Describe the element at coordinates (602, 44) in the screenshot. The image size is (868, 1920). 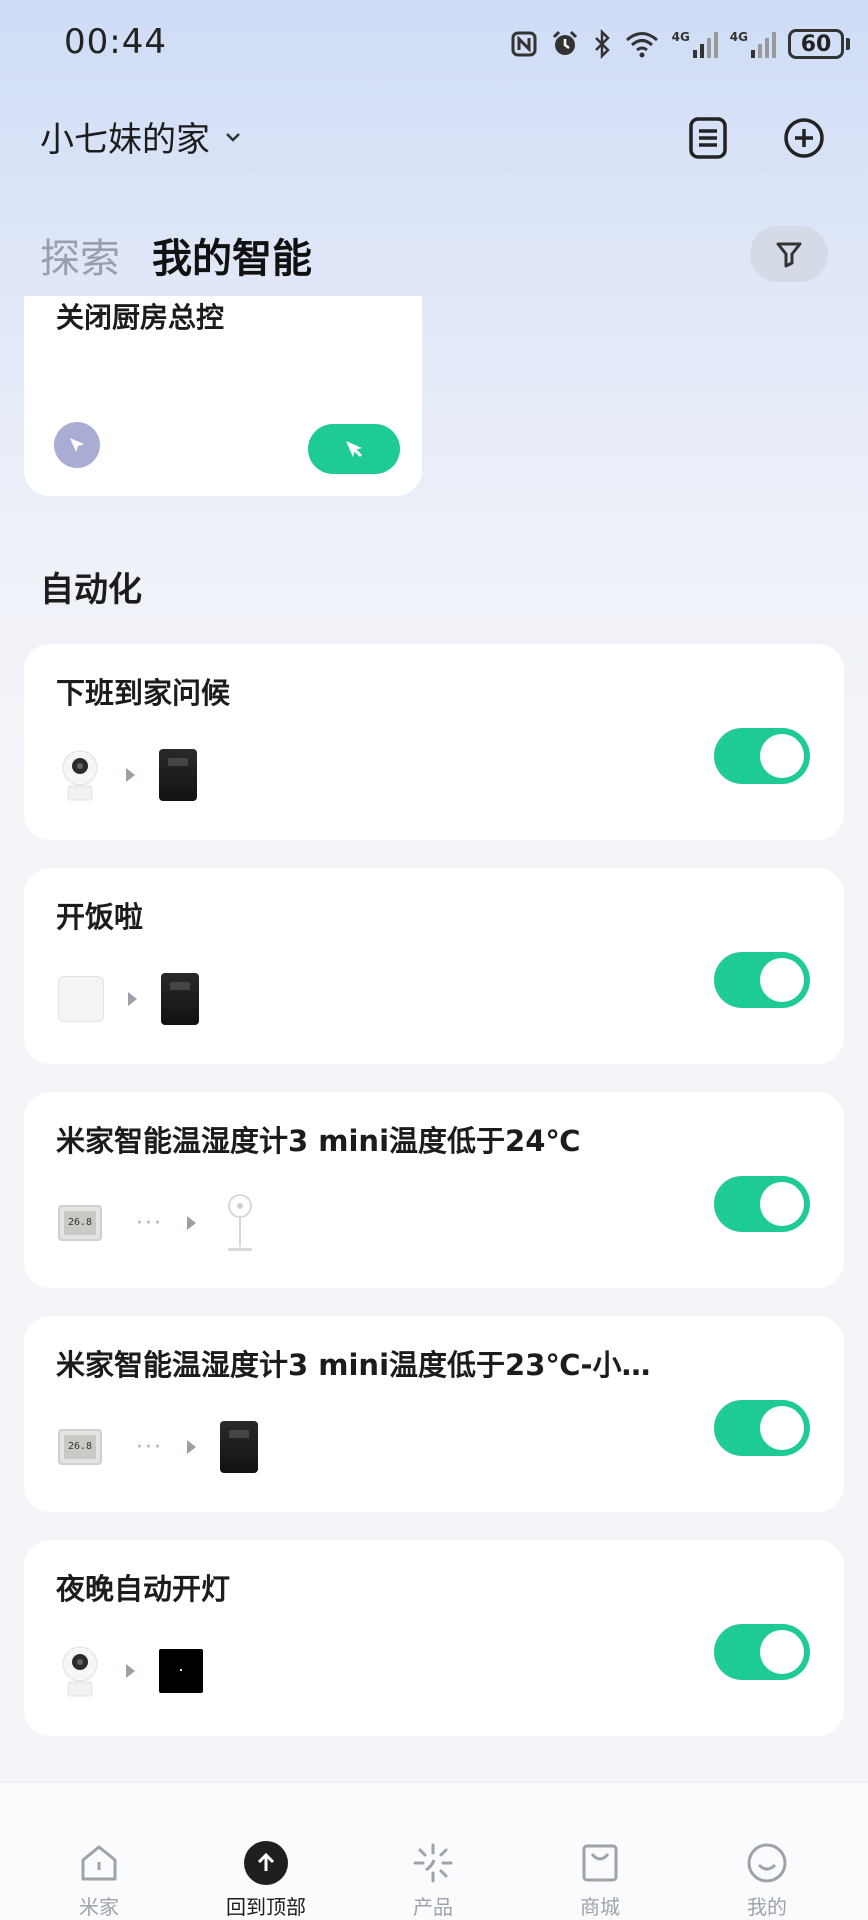
I see `bluetooth-icon` at that location.